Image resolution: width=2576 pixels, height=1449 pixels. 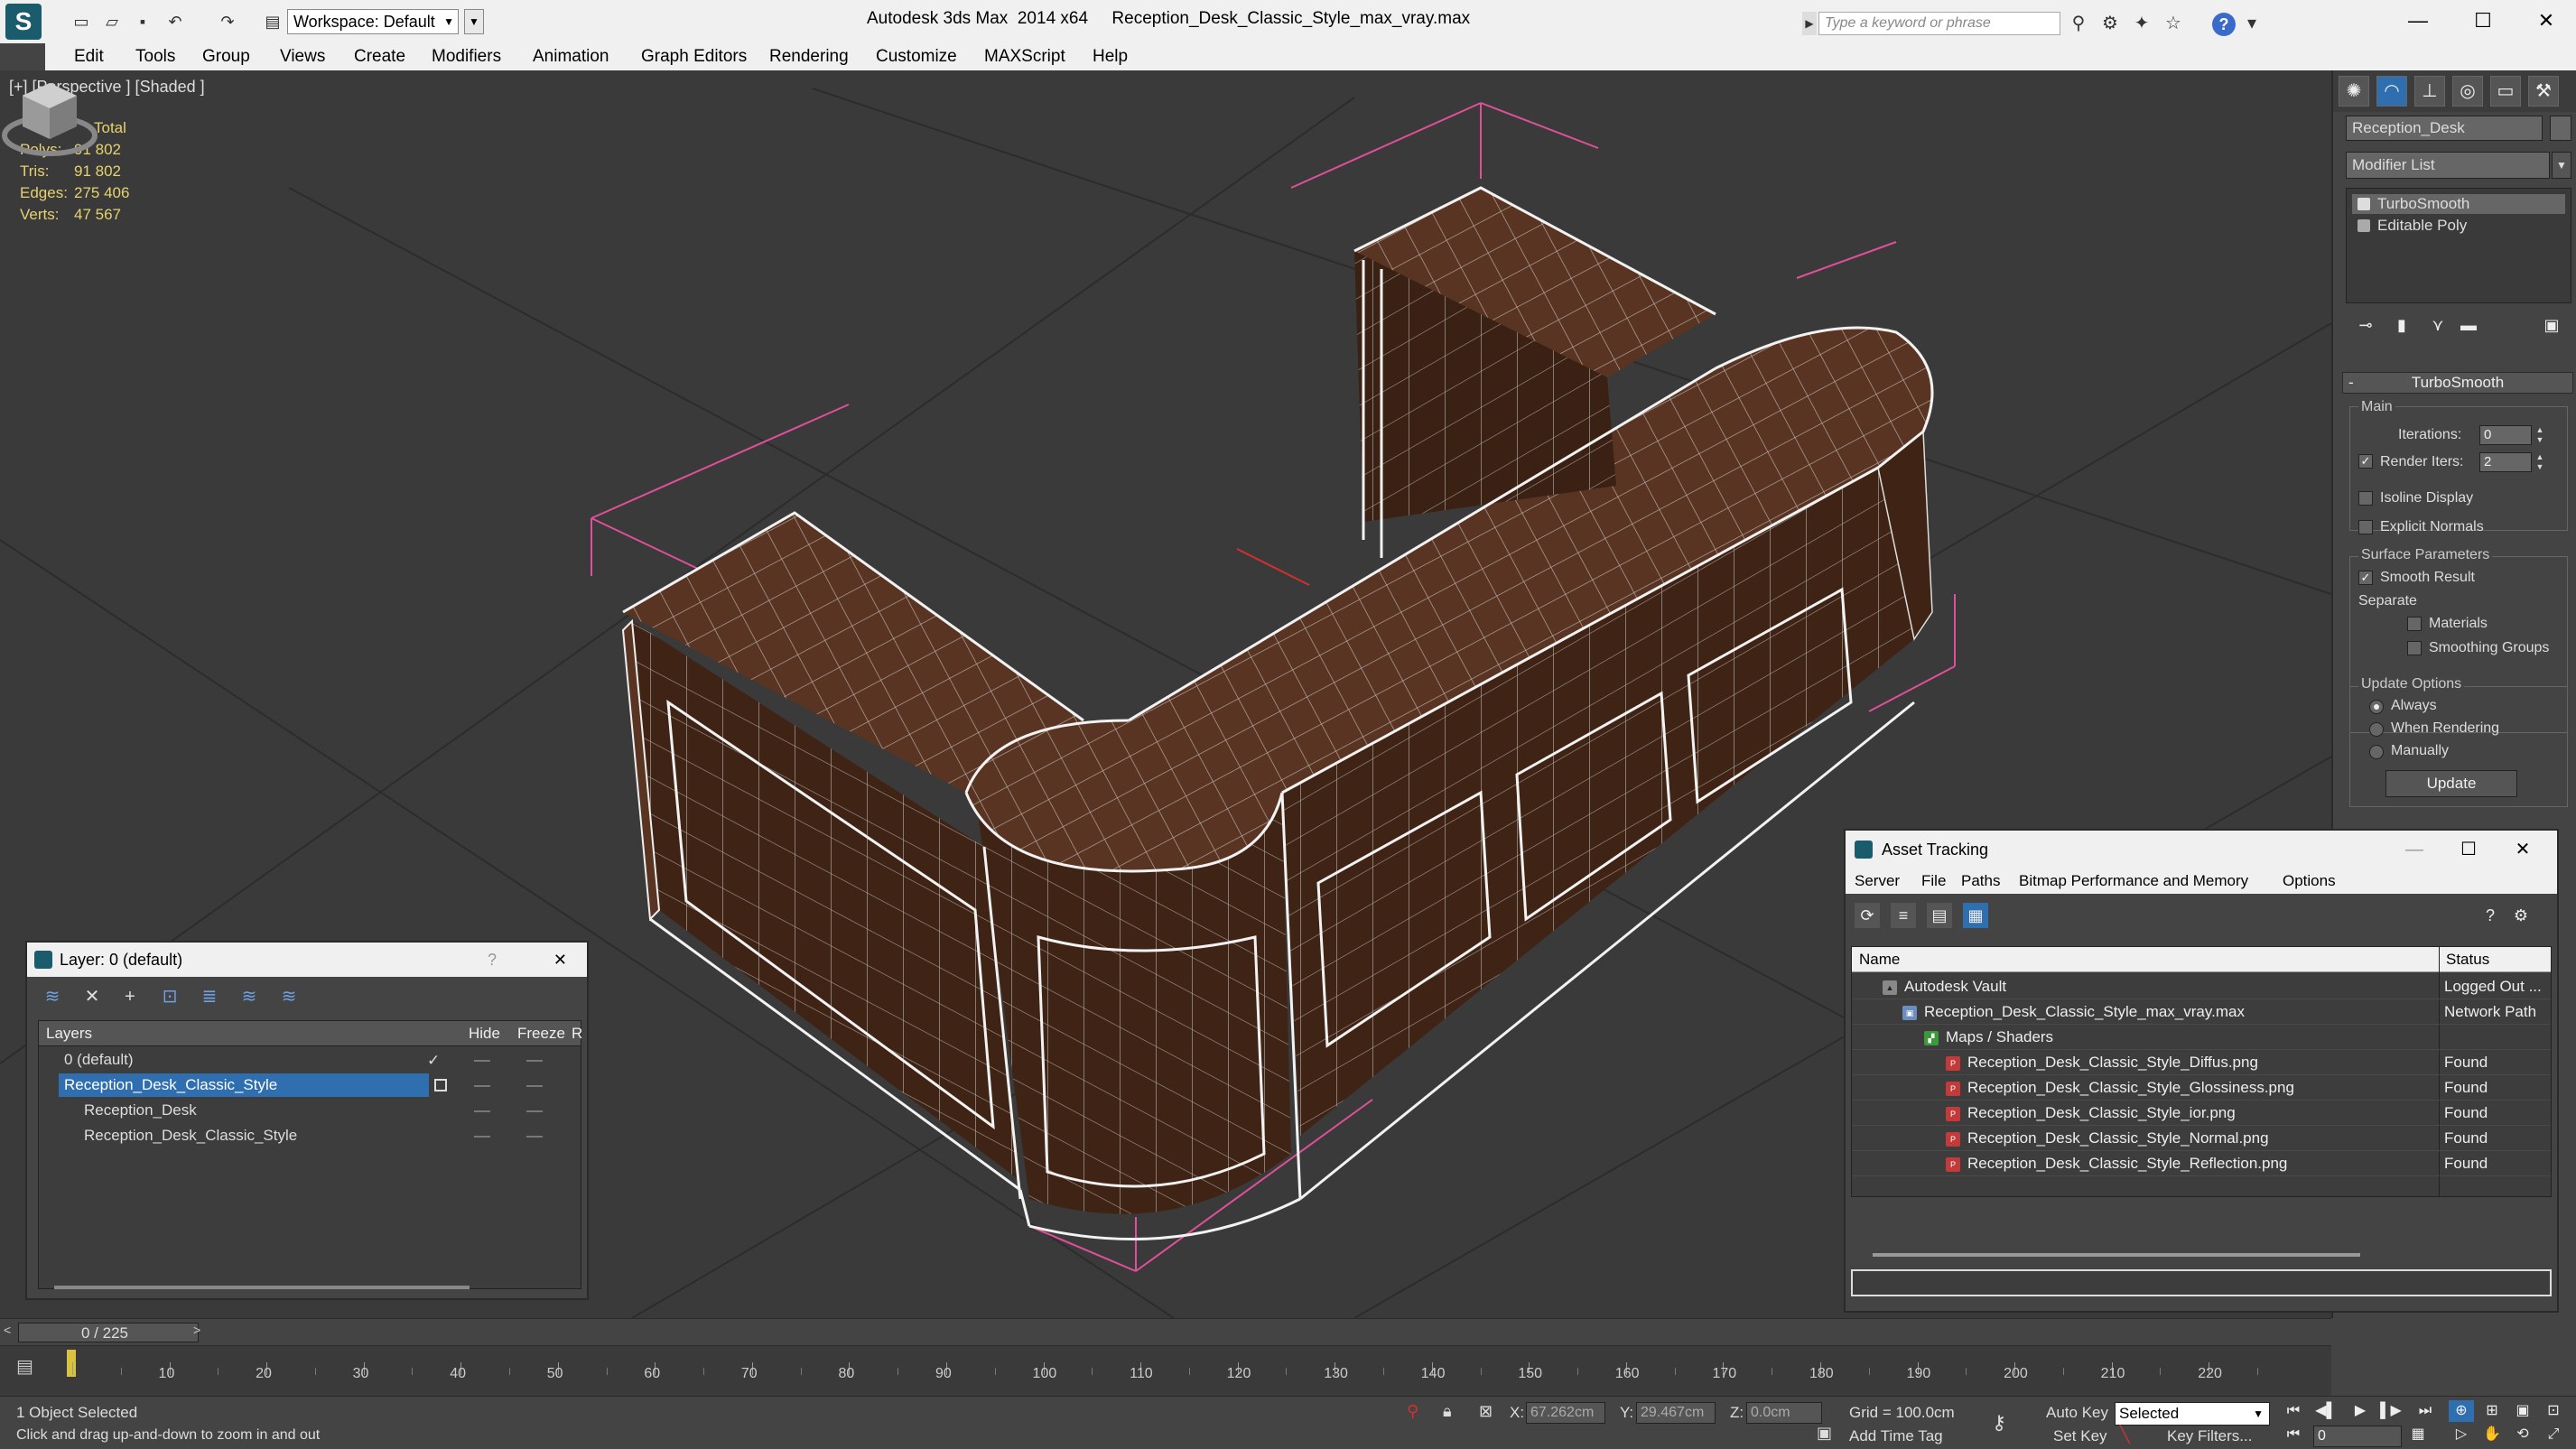 I want to click on help-icon: ?, so click(x=2224, y=24).